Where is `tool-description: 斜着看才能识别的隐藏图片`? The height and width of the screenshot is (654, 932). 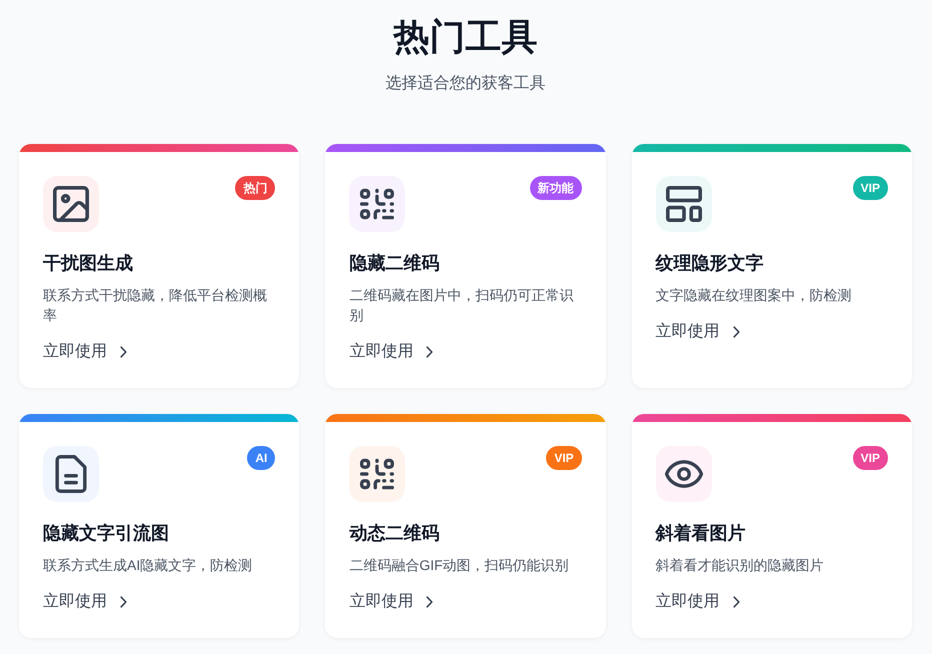
tool-description: 斜着看才能识别的隐藏图片 is located at coordinates (740, 565).